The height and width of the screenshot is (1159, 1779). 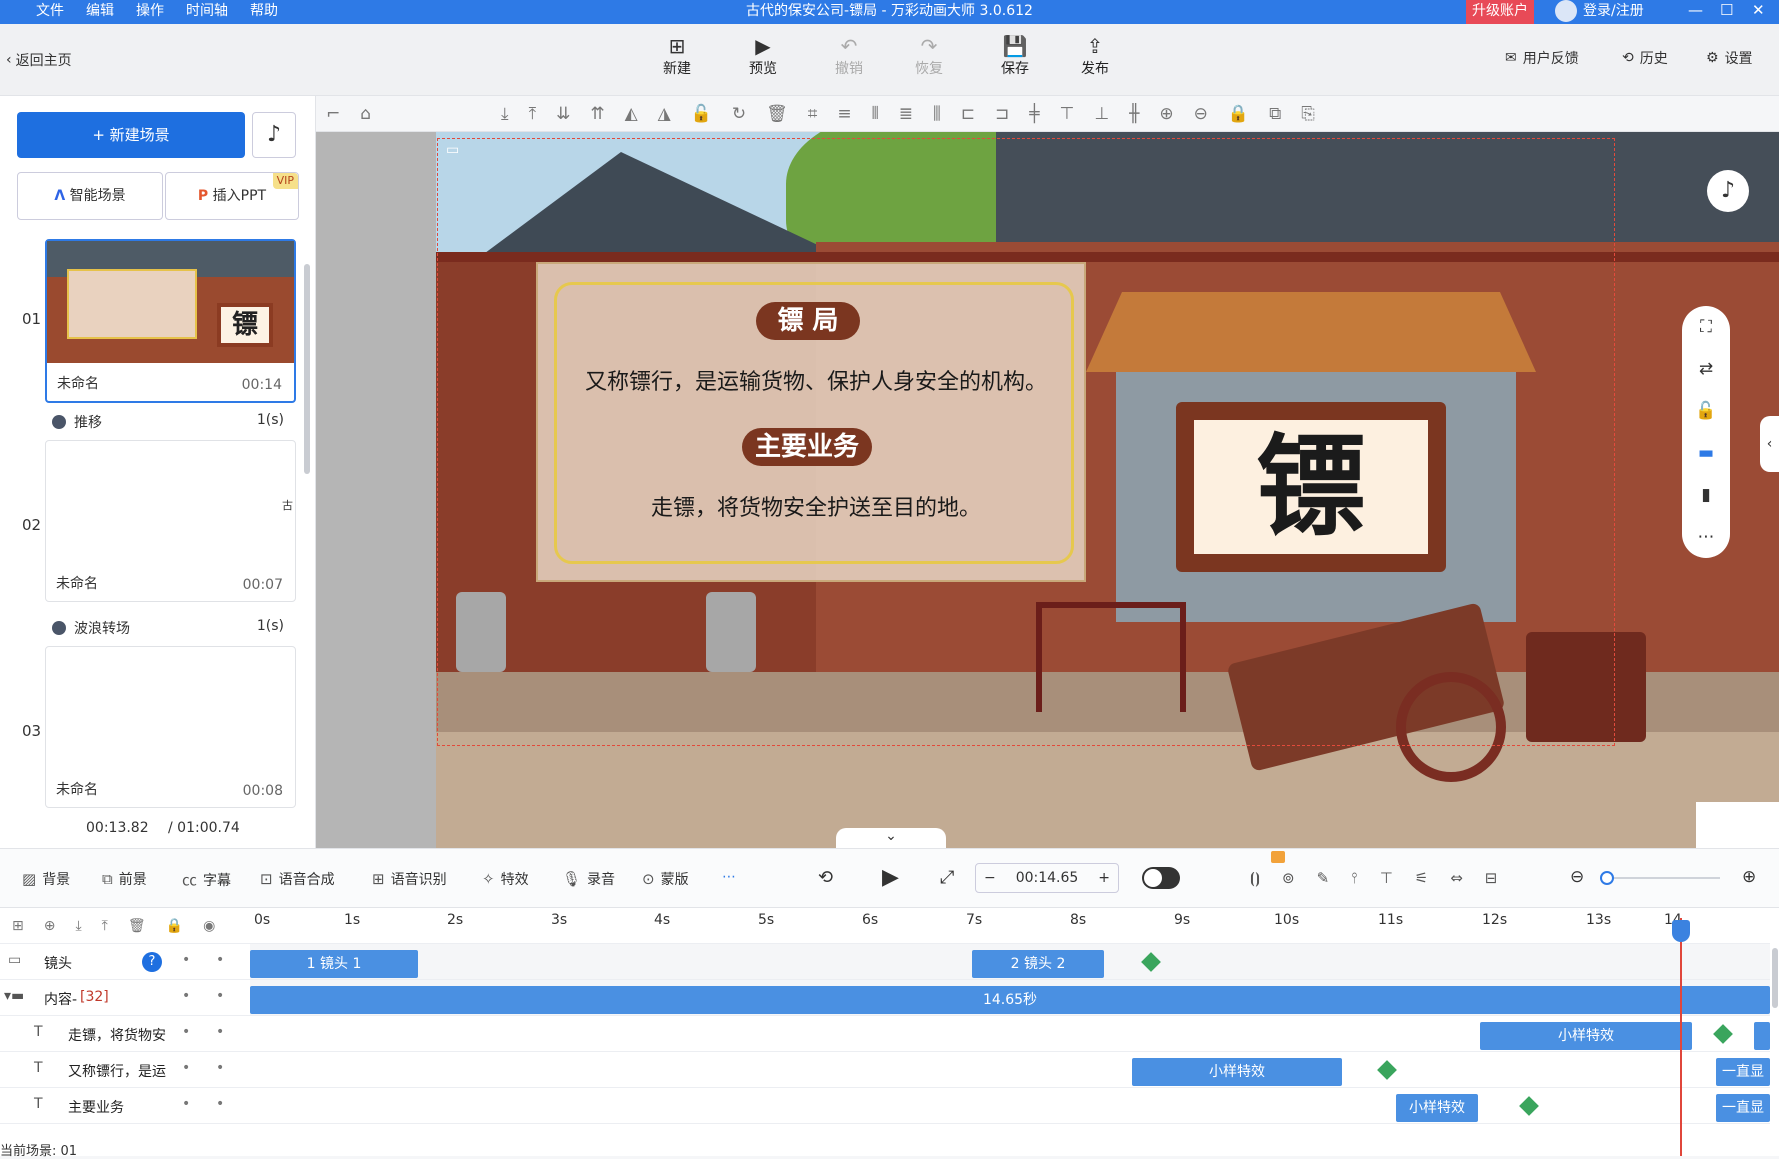 What do you see at coordinates (1034, 114) in the screenshot?
I see `center-h-icon: ╪` at bounding box center [1034, 114].